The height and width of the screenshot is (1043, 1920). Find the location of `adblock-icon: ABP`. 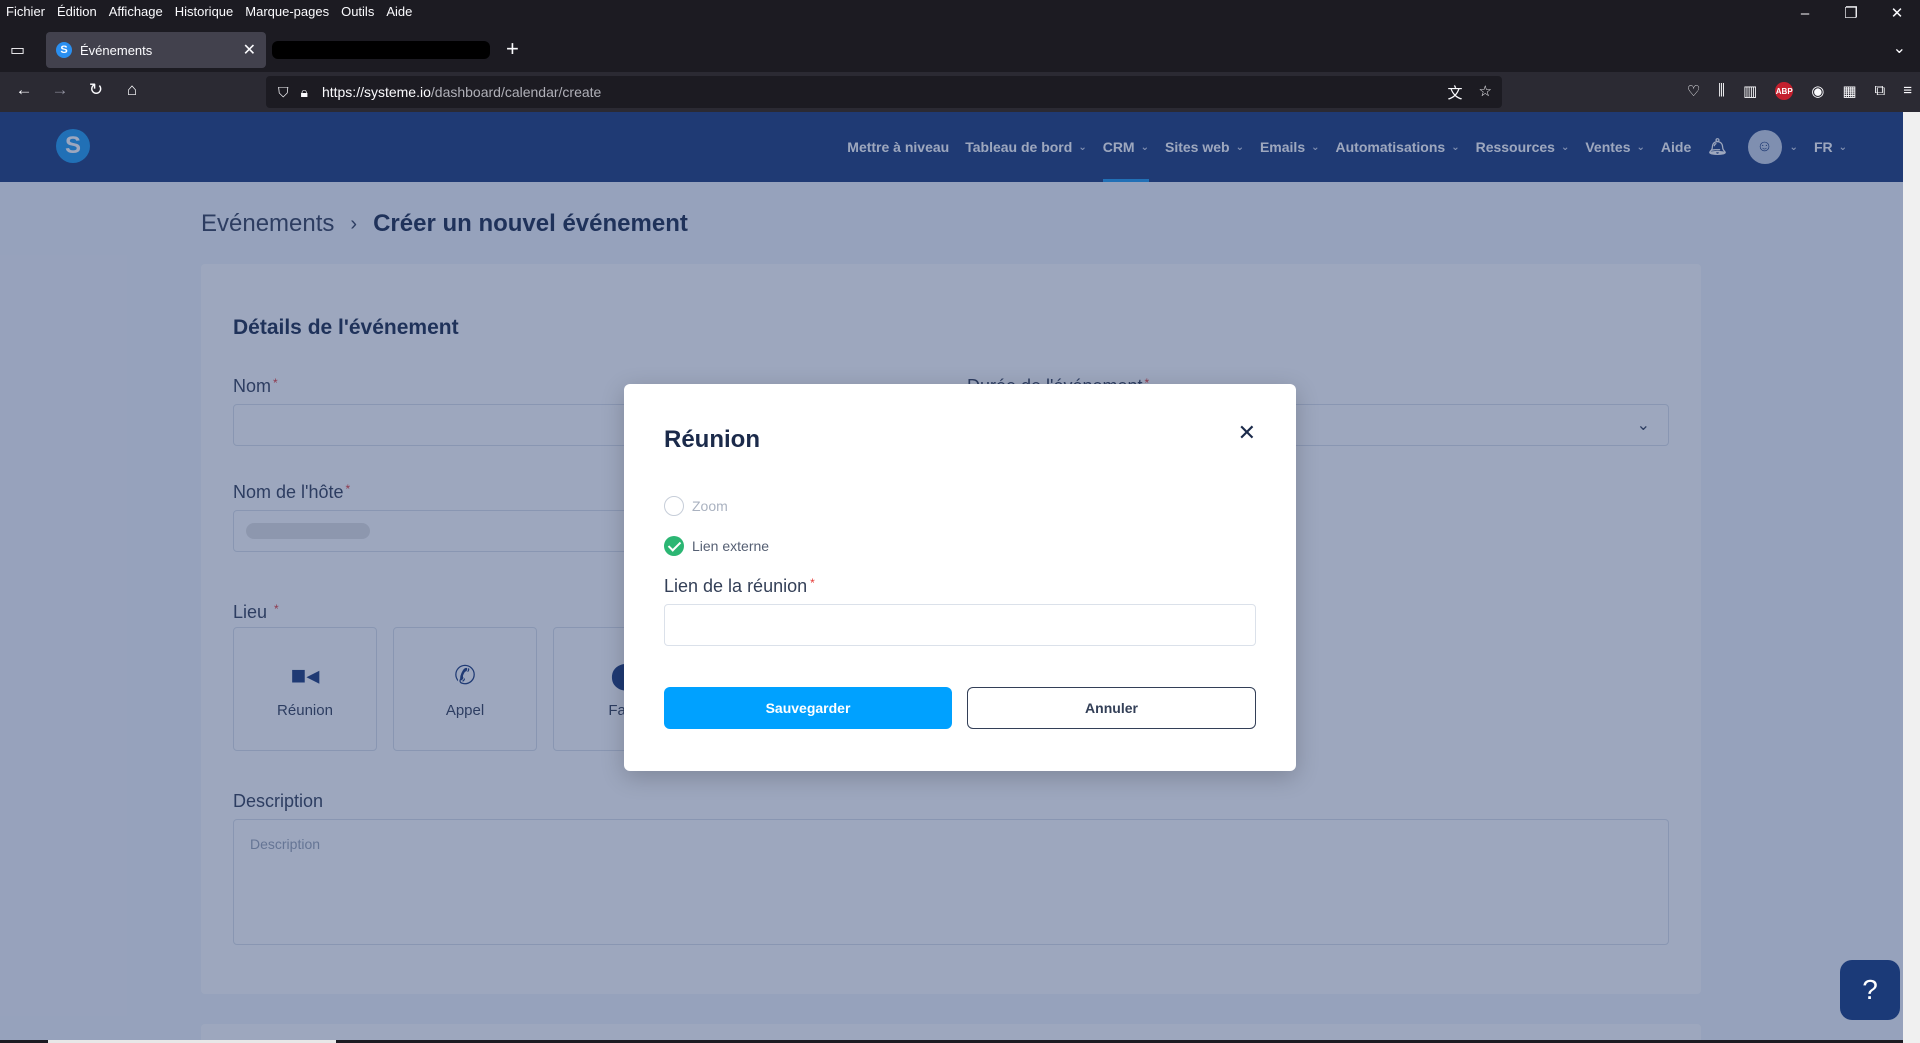

adblock-icon: ABP is located at coordinates (1784, 91).